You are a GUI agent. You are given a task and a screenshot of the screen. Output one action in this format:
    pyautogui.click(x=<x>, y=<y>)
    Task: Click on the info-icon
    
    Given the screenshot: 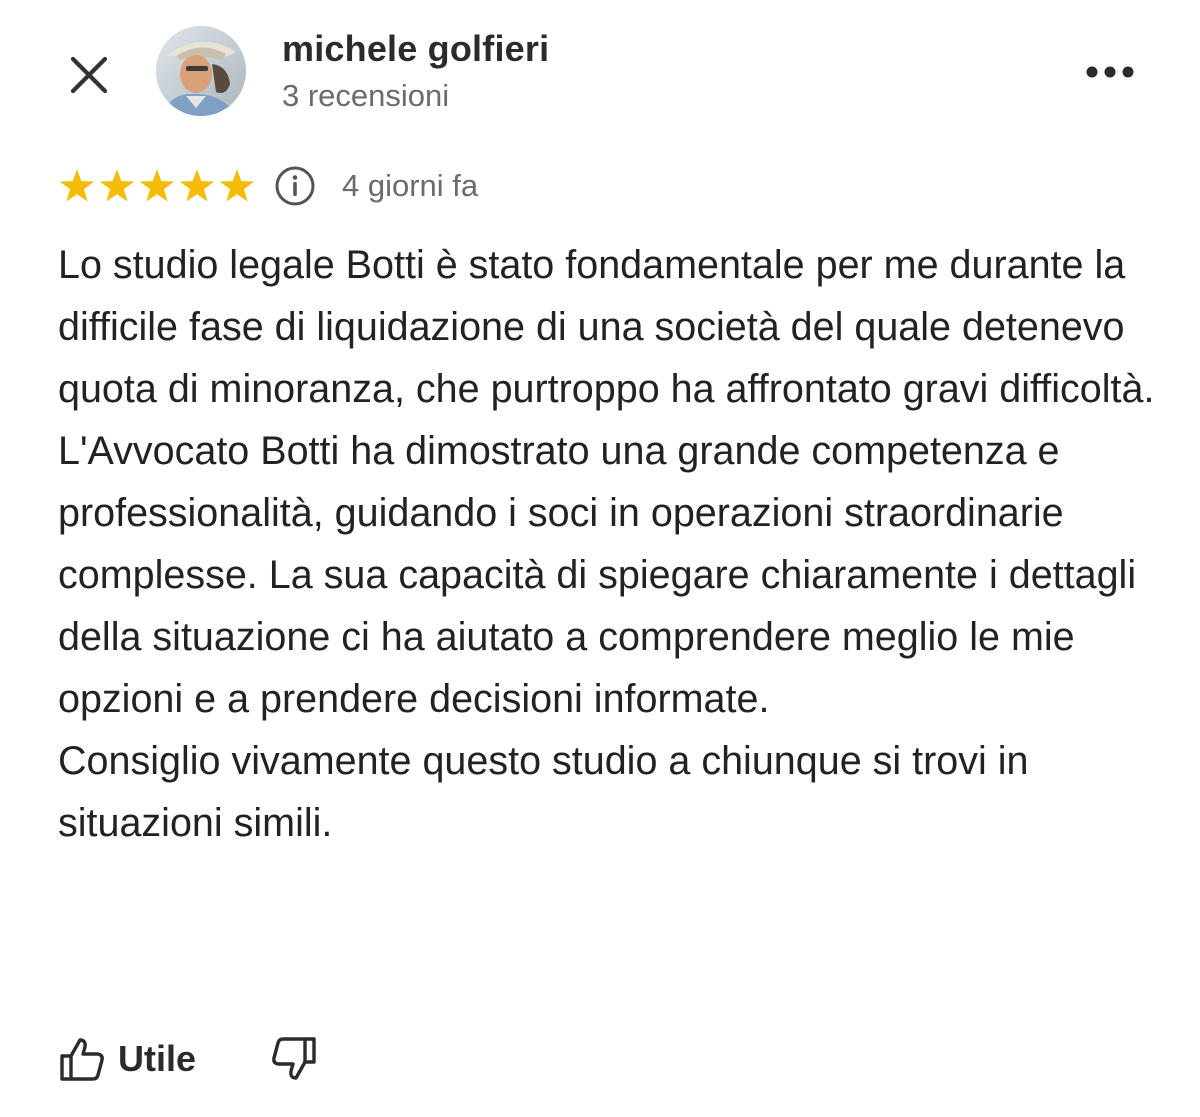 What is the action you would take?
    pyautogui.click(x=295, y=186)
    